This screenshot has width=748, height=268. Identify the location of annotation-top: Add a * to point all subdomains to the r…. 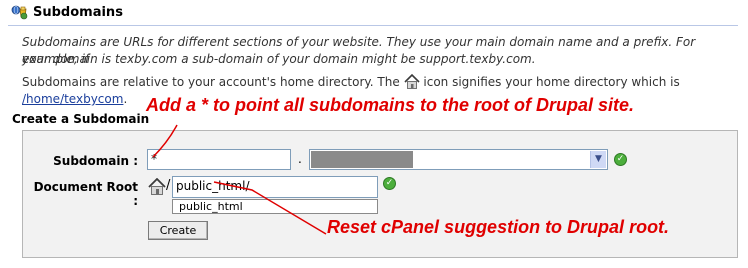
(390, 105).